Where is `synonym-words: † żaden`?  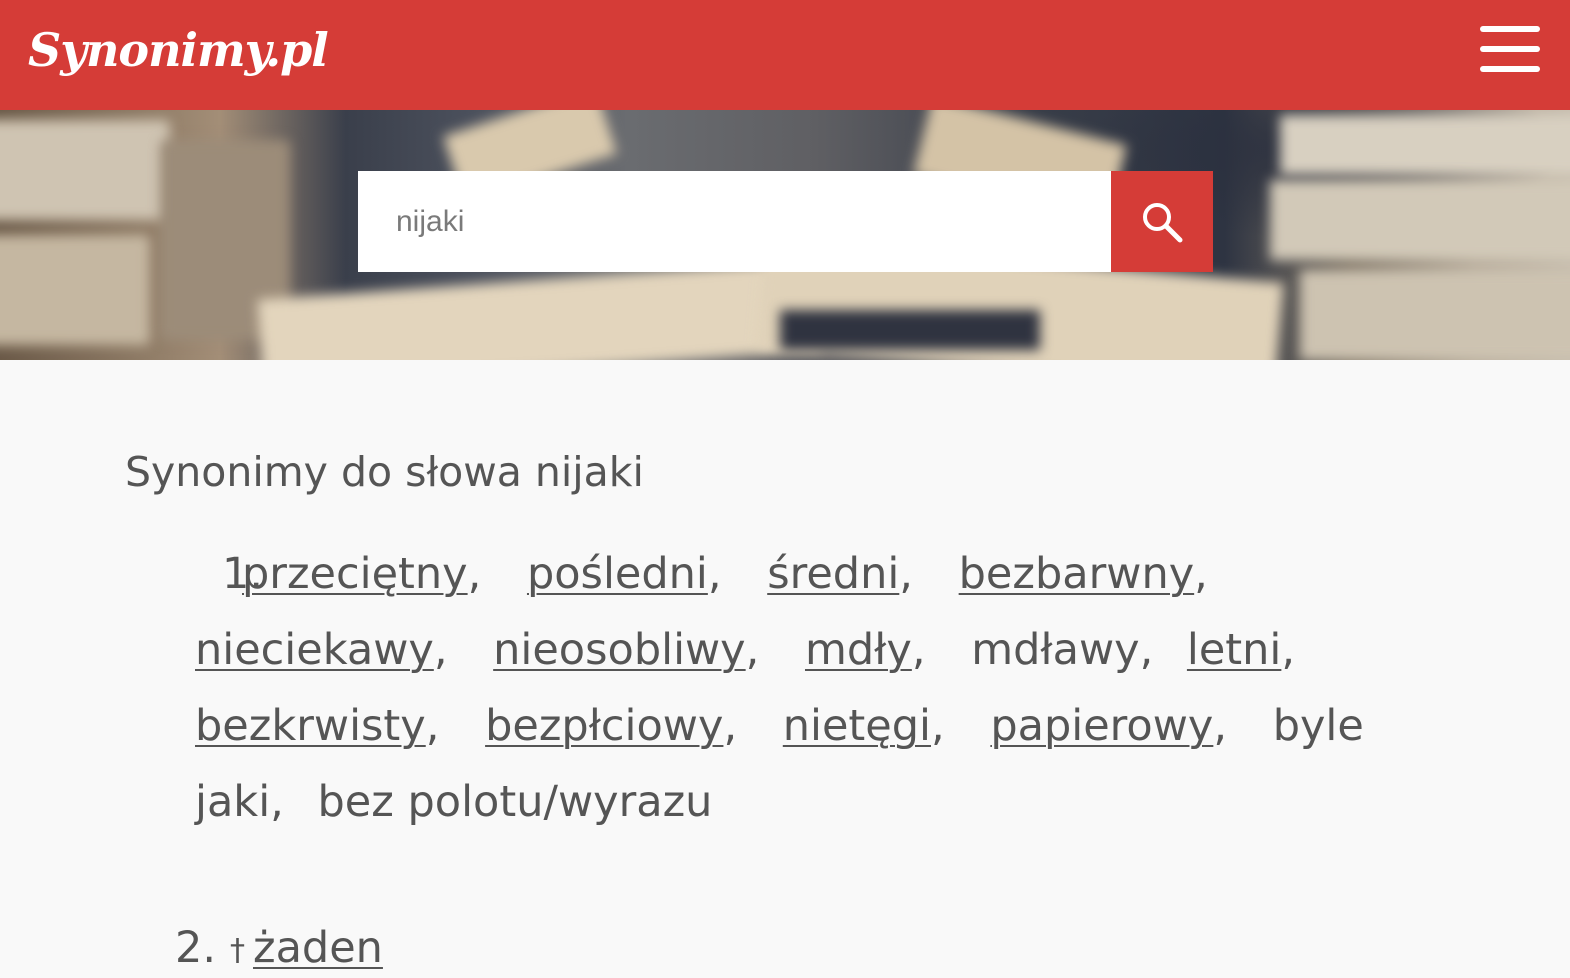
synonym-words: † żaden is located at coordinates (289, 948).